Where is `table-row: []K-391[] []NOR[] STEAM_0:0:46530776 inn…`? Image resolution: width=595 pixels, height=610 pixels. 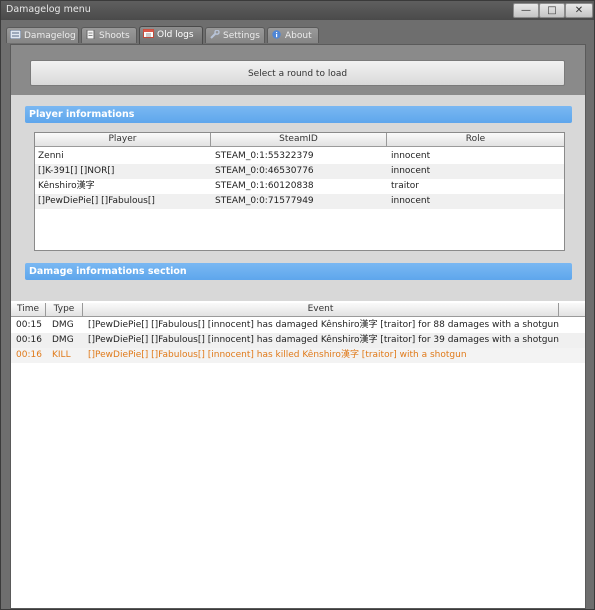 table-row: []K-391[] []NOR[] STEAM_0:0:46530776 inn… is located at coordinates (299, 171).